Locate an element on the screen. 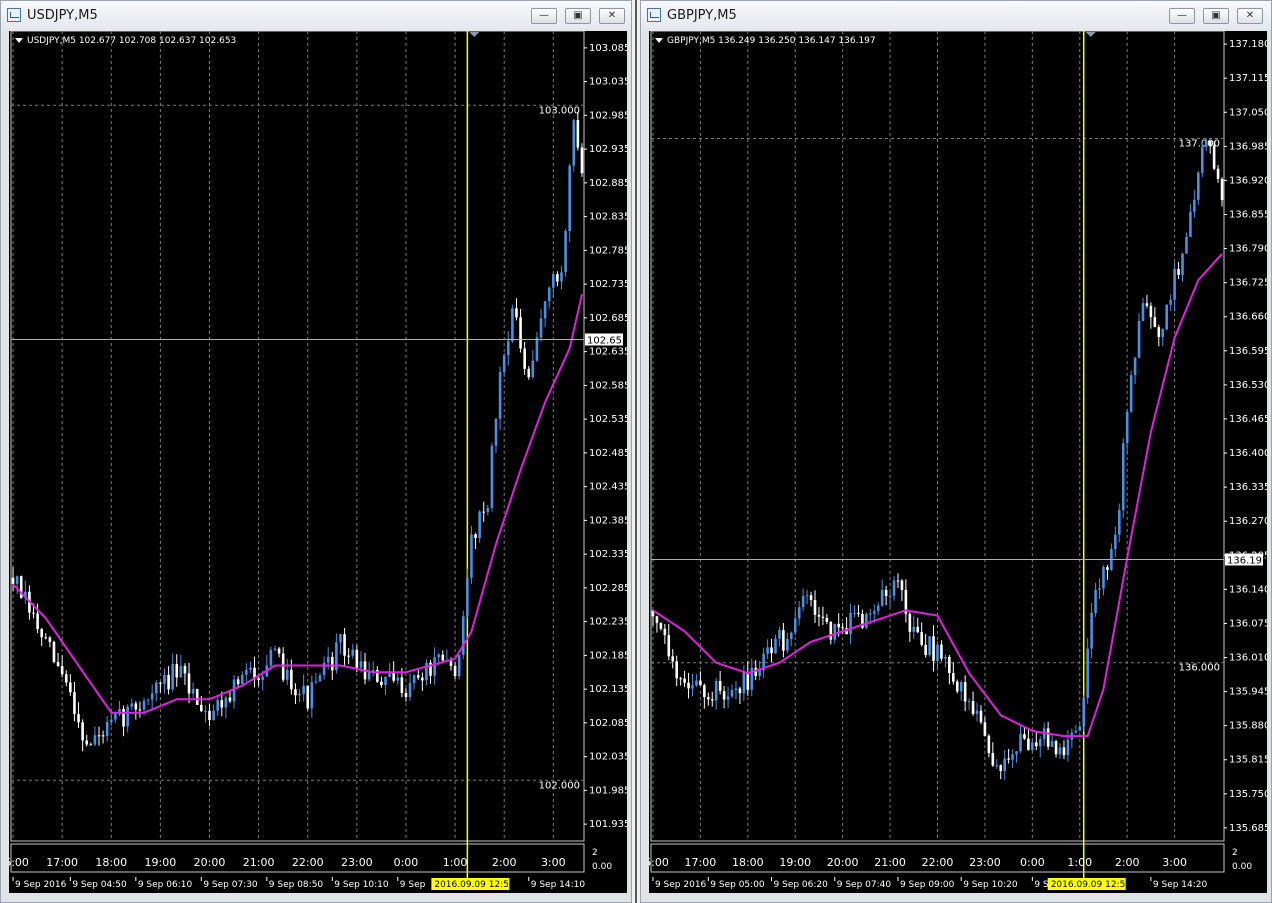 The height and width of the screenshot is (903, 1272). price-tick-label: 137.050 is located at coordinates (1248, 112).